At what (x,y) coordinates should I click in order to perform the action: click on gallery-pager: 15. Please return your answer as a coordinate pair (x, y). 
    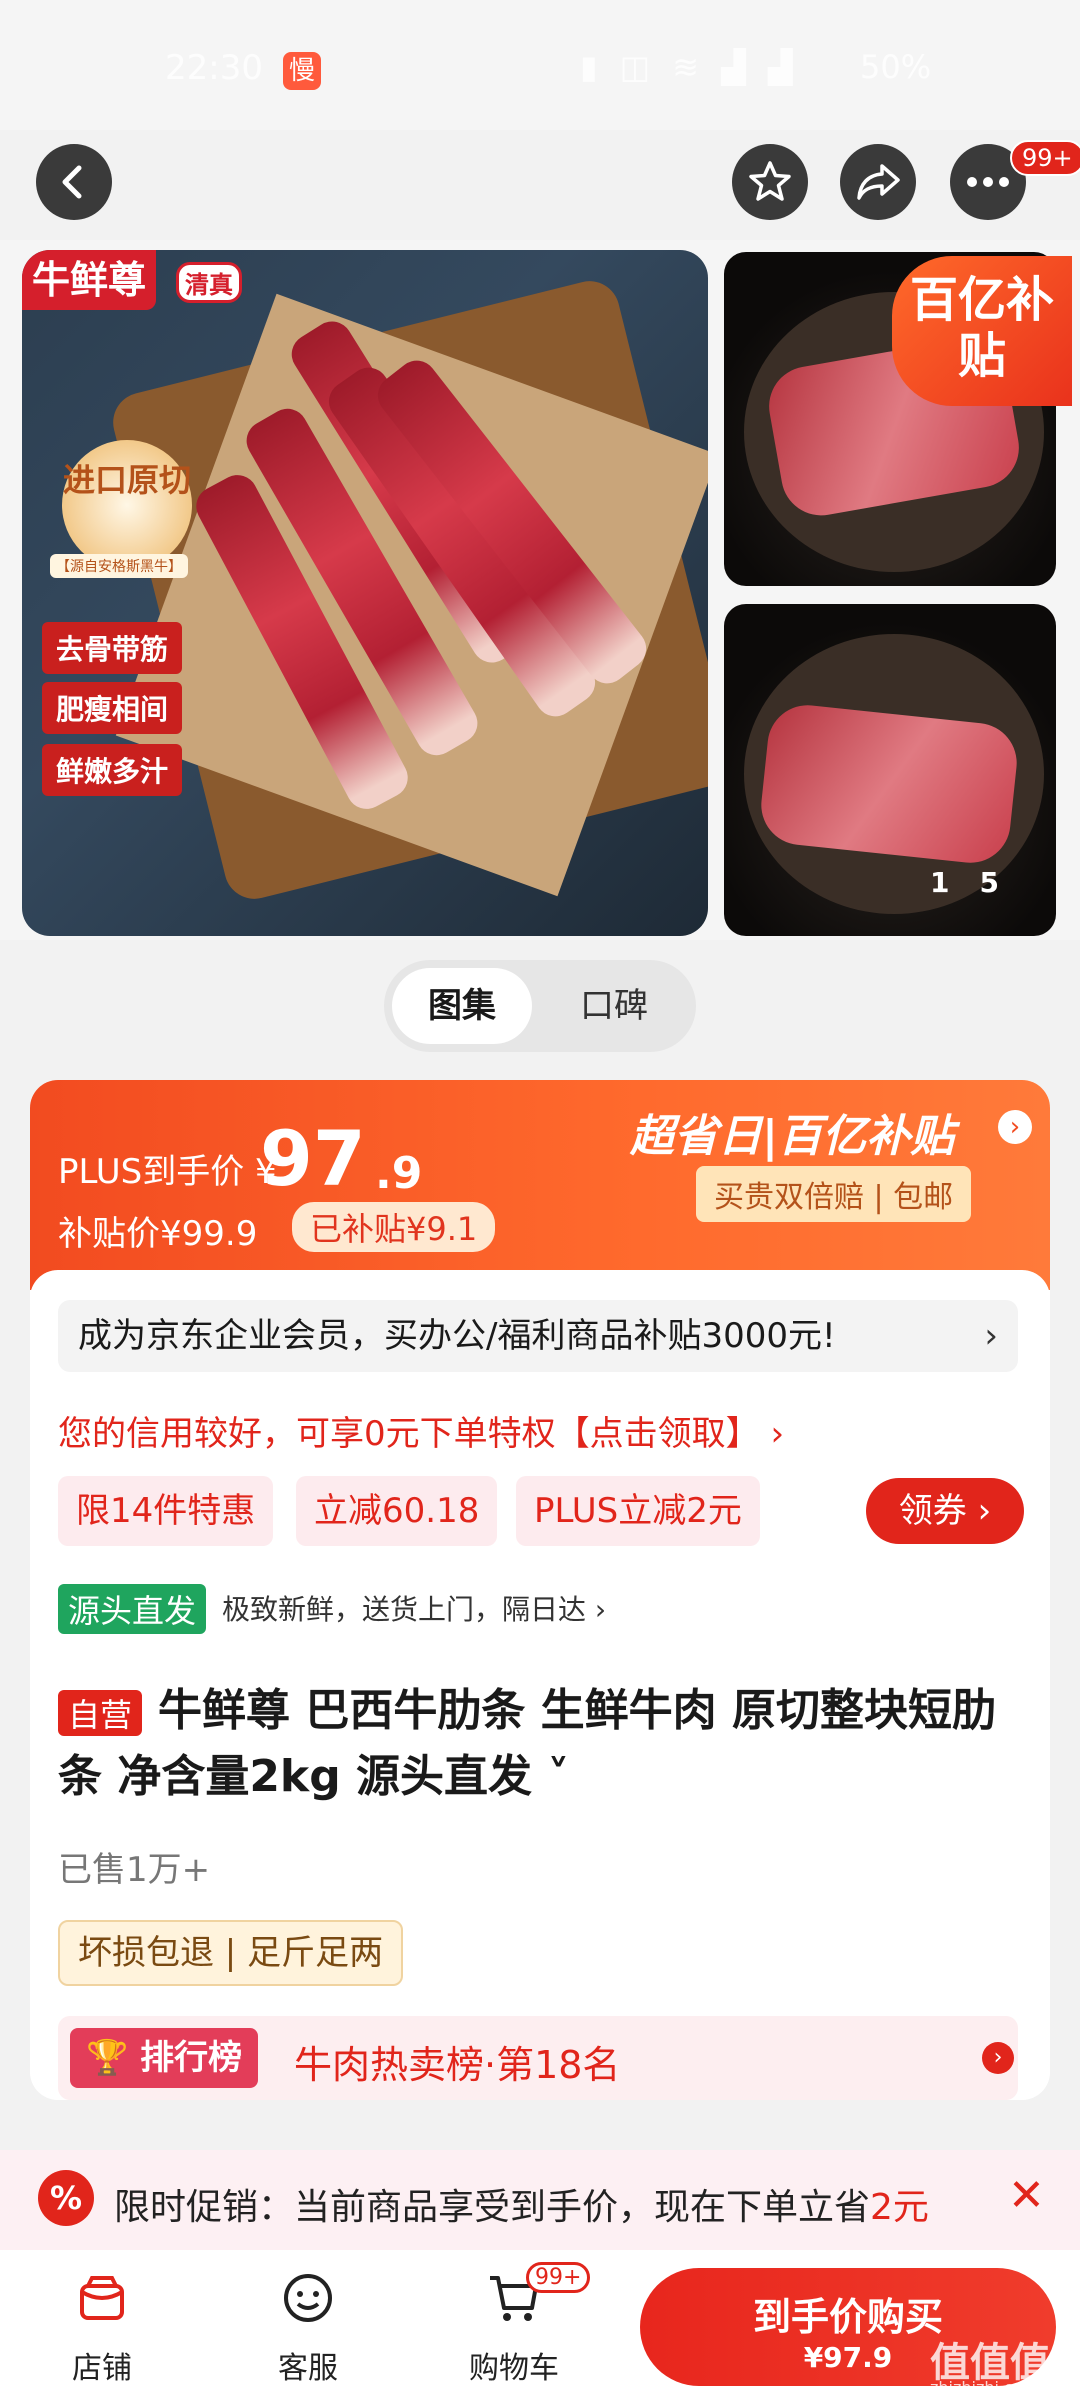
    Looking at the image, I should click on (979, 882).